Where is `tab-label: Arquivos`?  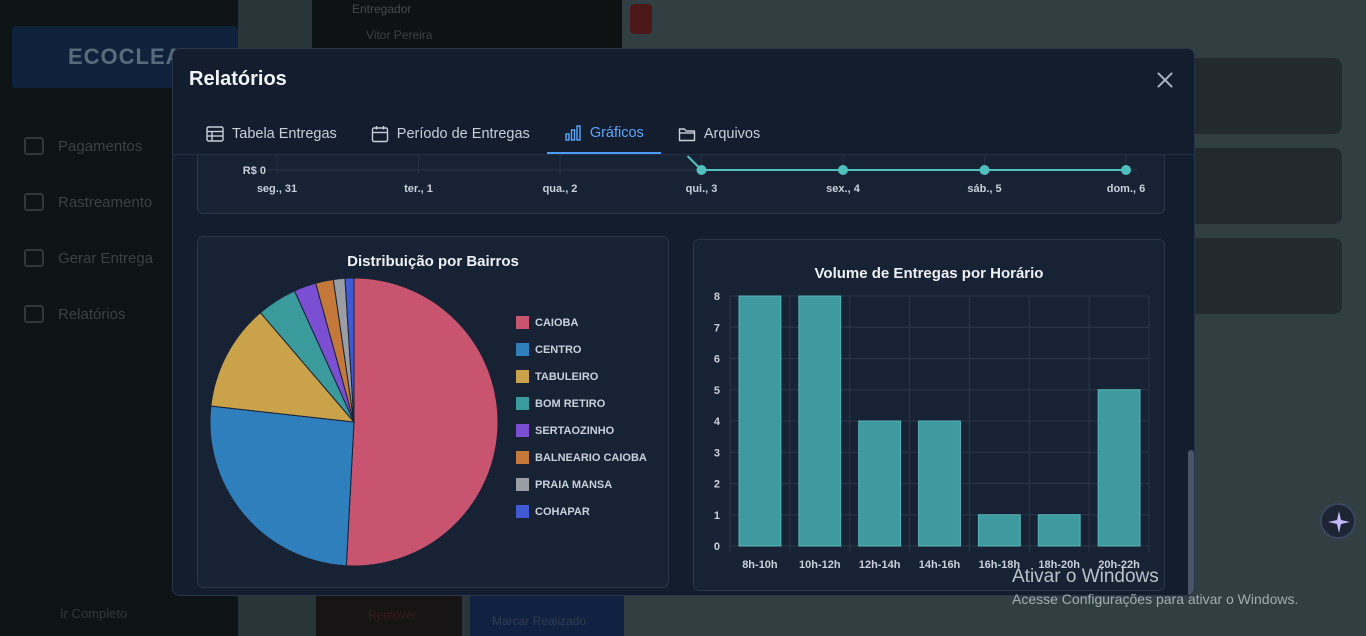
tab-label: Arquivos is located at coordinates (732, 133).